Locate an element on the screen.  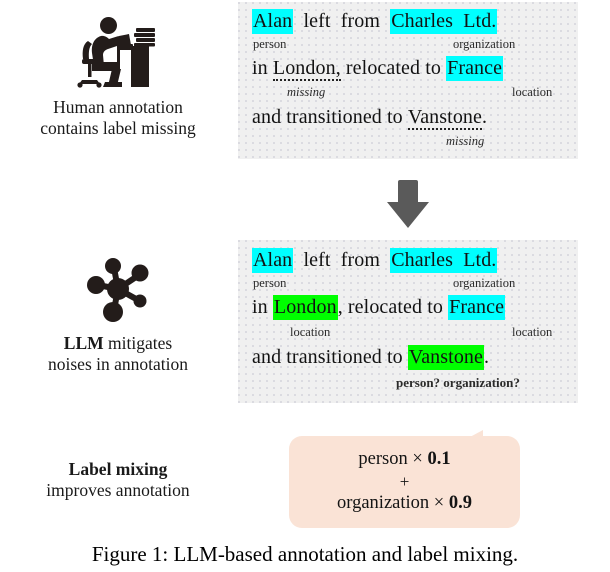
mixing-term-1: person × 0.1 is located at coordinates (404, 459).